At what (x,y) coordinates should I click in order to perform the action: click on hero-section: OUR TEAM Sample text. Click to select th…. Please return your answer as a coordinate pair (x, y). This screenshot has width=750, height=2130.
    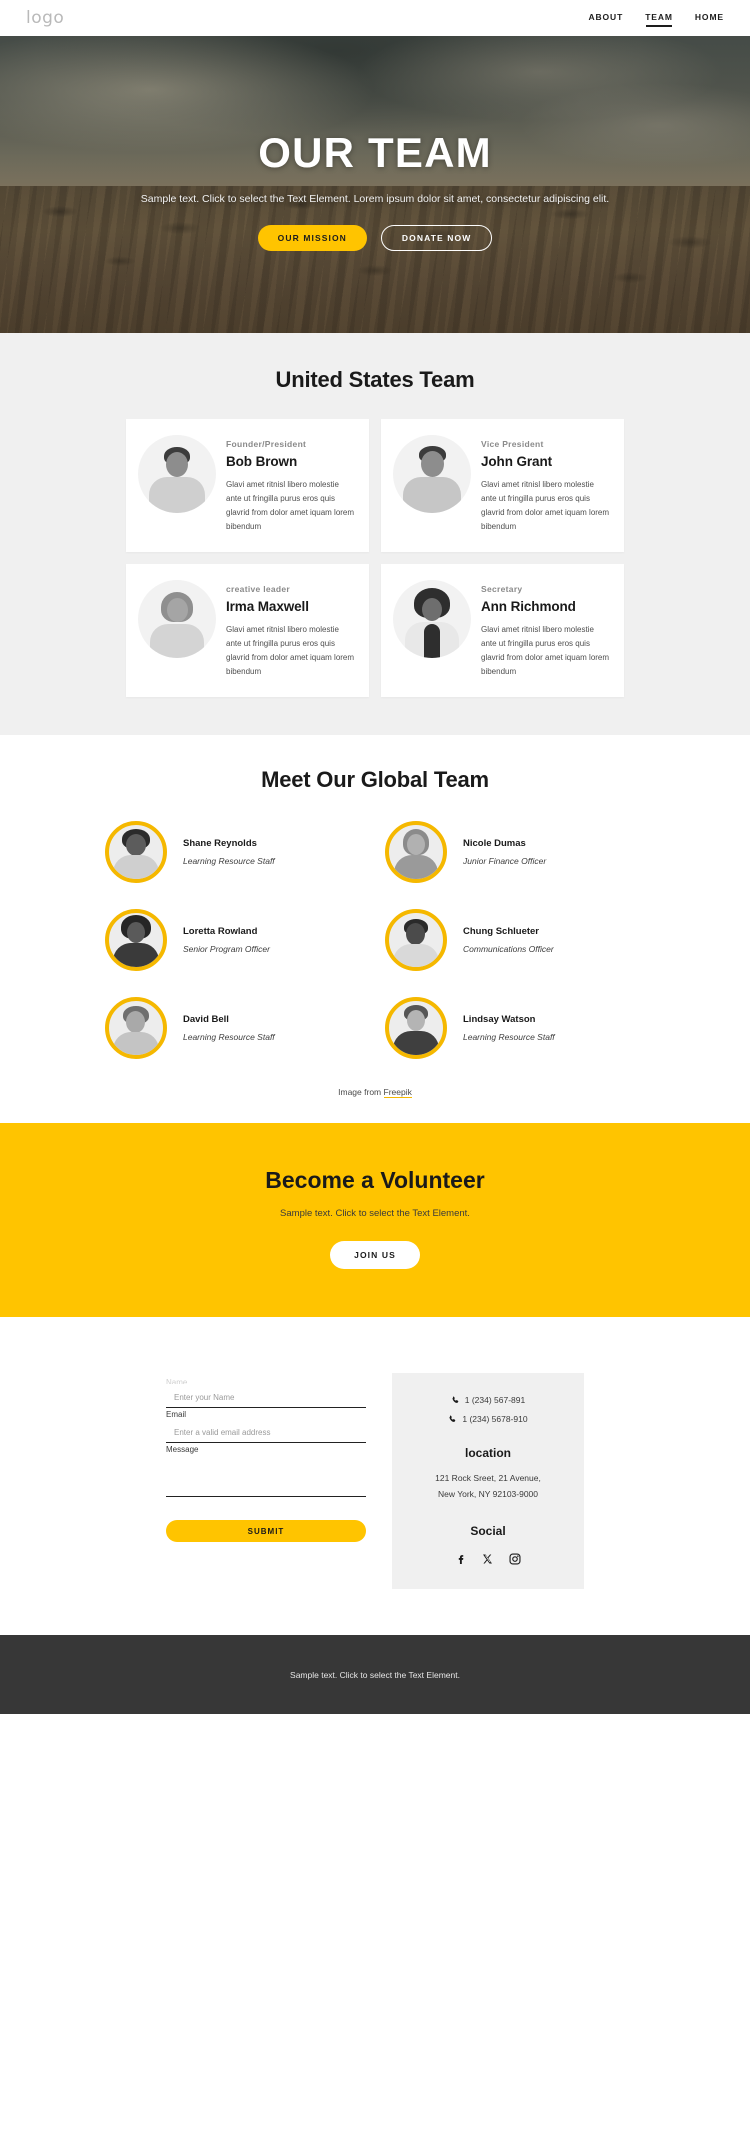
    Looking at the image, I should click on (375, 184).